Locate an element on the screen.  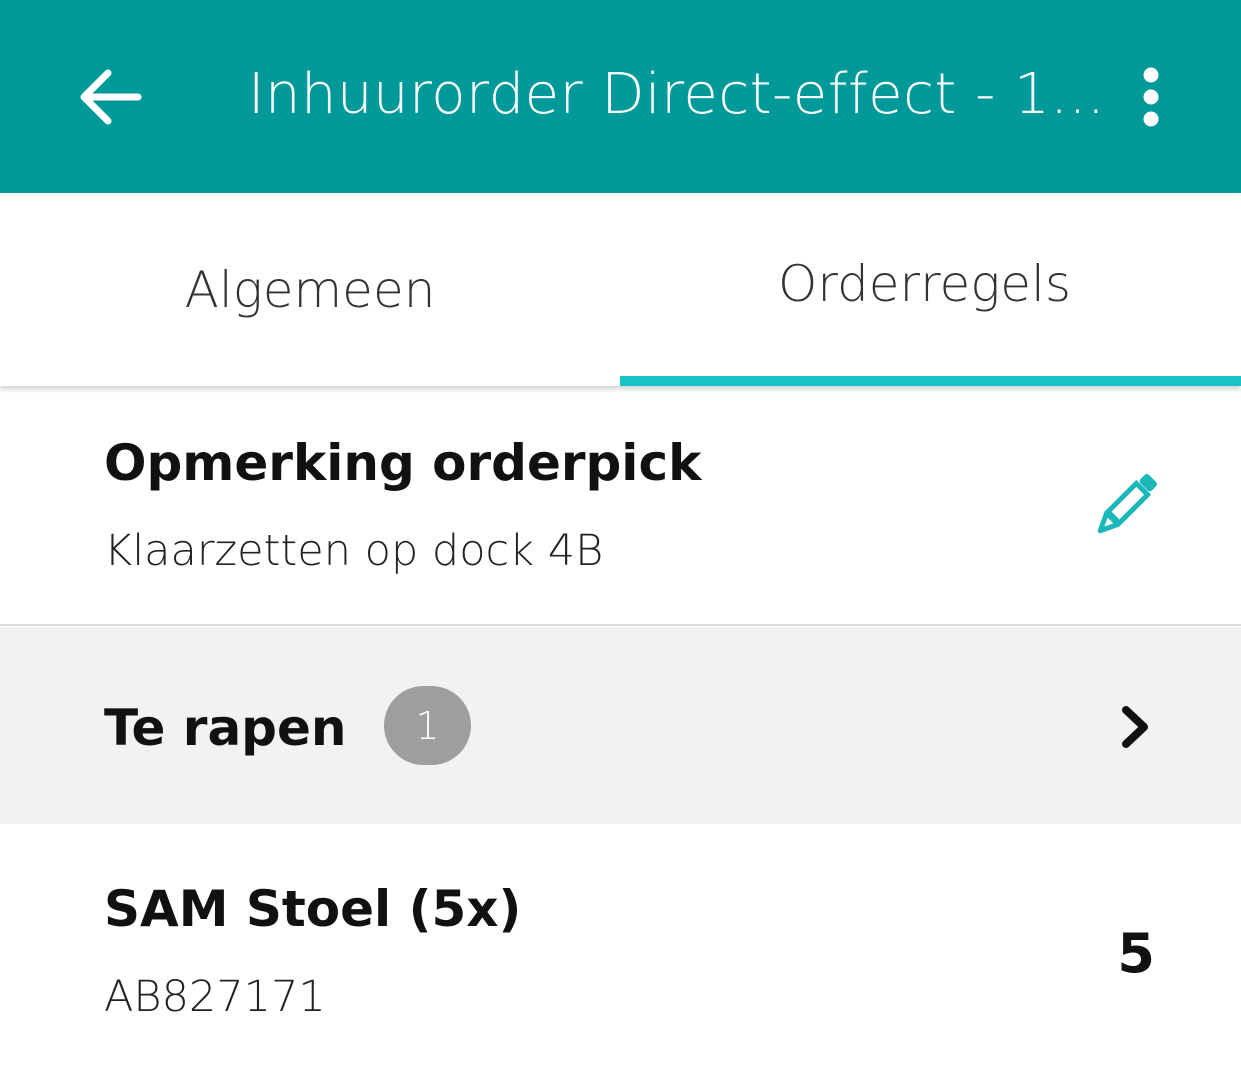
back-button is located at coordinates (110, 97).